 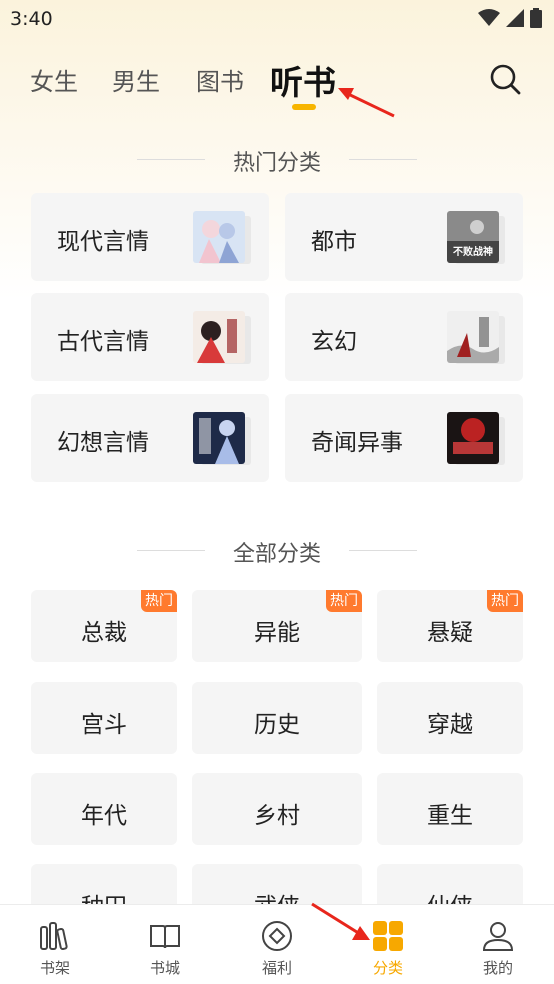 What do you see at coordinates (219, 438) in the screenshot?
I see `fantasy-romance-cover-icon` at bounding box center [219, 438].